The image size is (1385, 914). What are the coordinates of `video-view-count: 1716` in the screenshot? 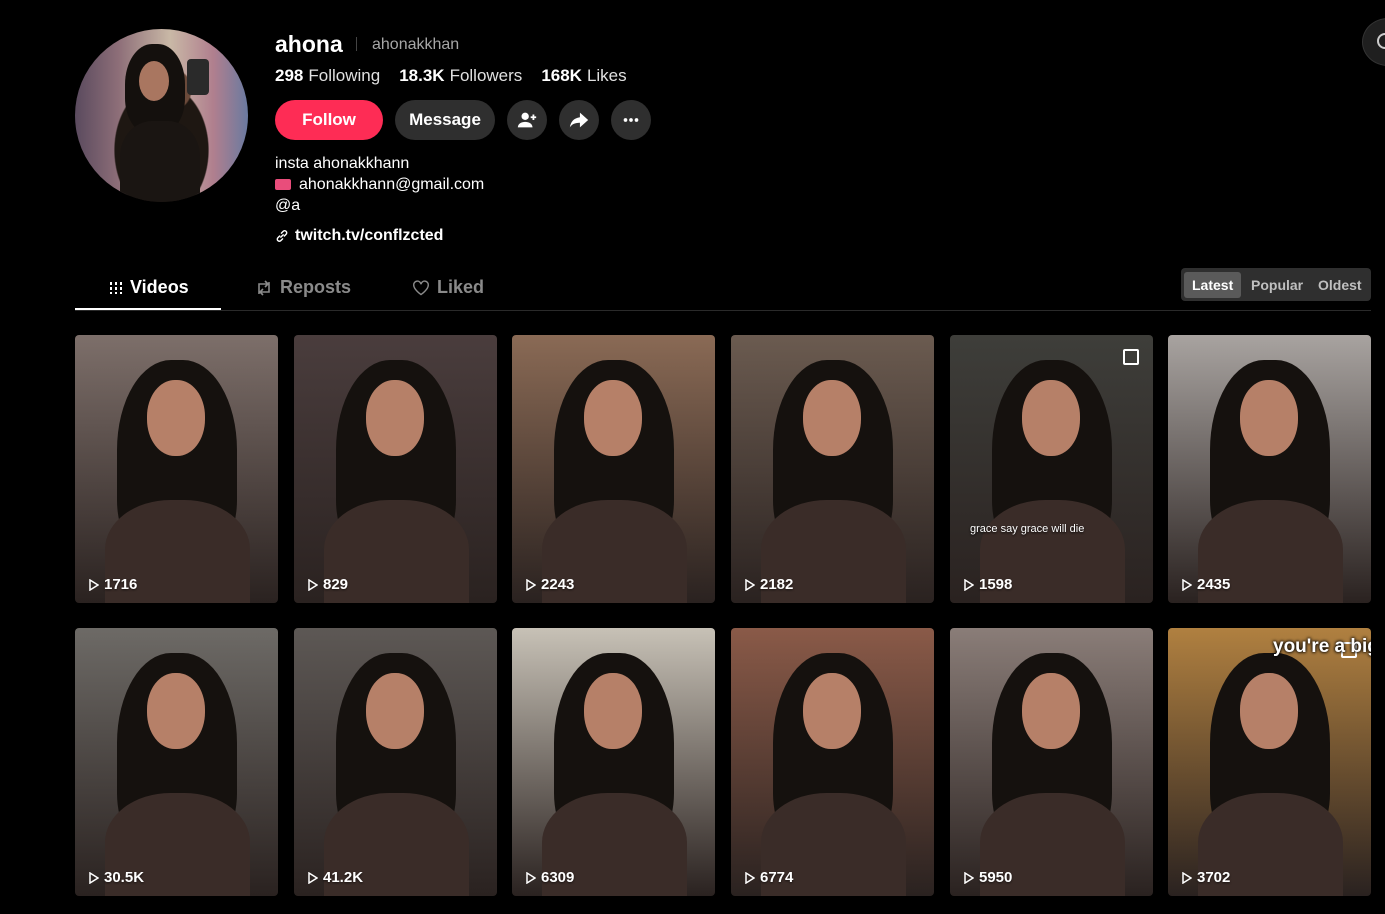 It's located at (113, 584).